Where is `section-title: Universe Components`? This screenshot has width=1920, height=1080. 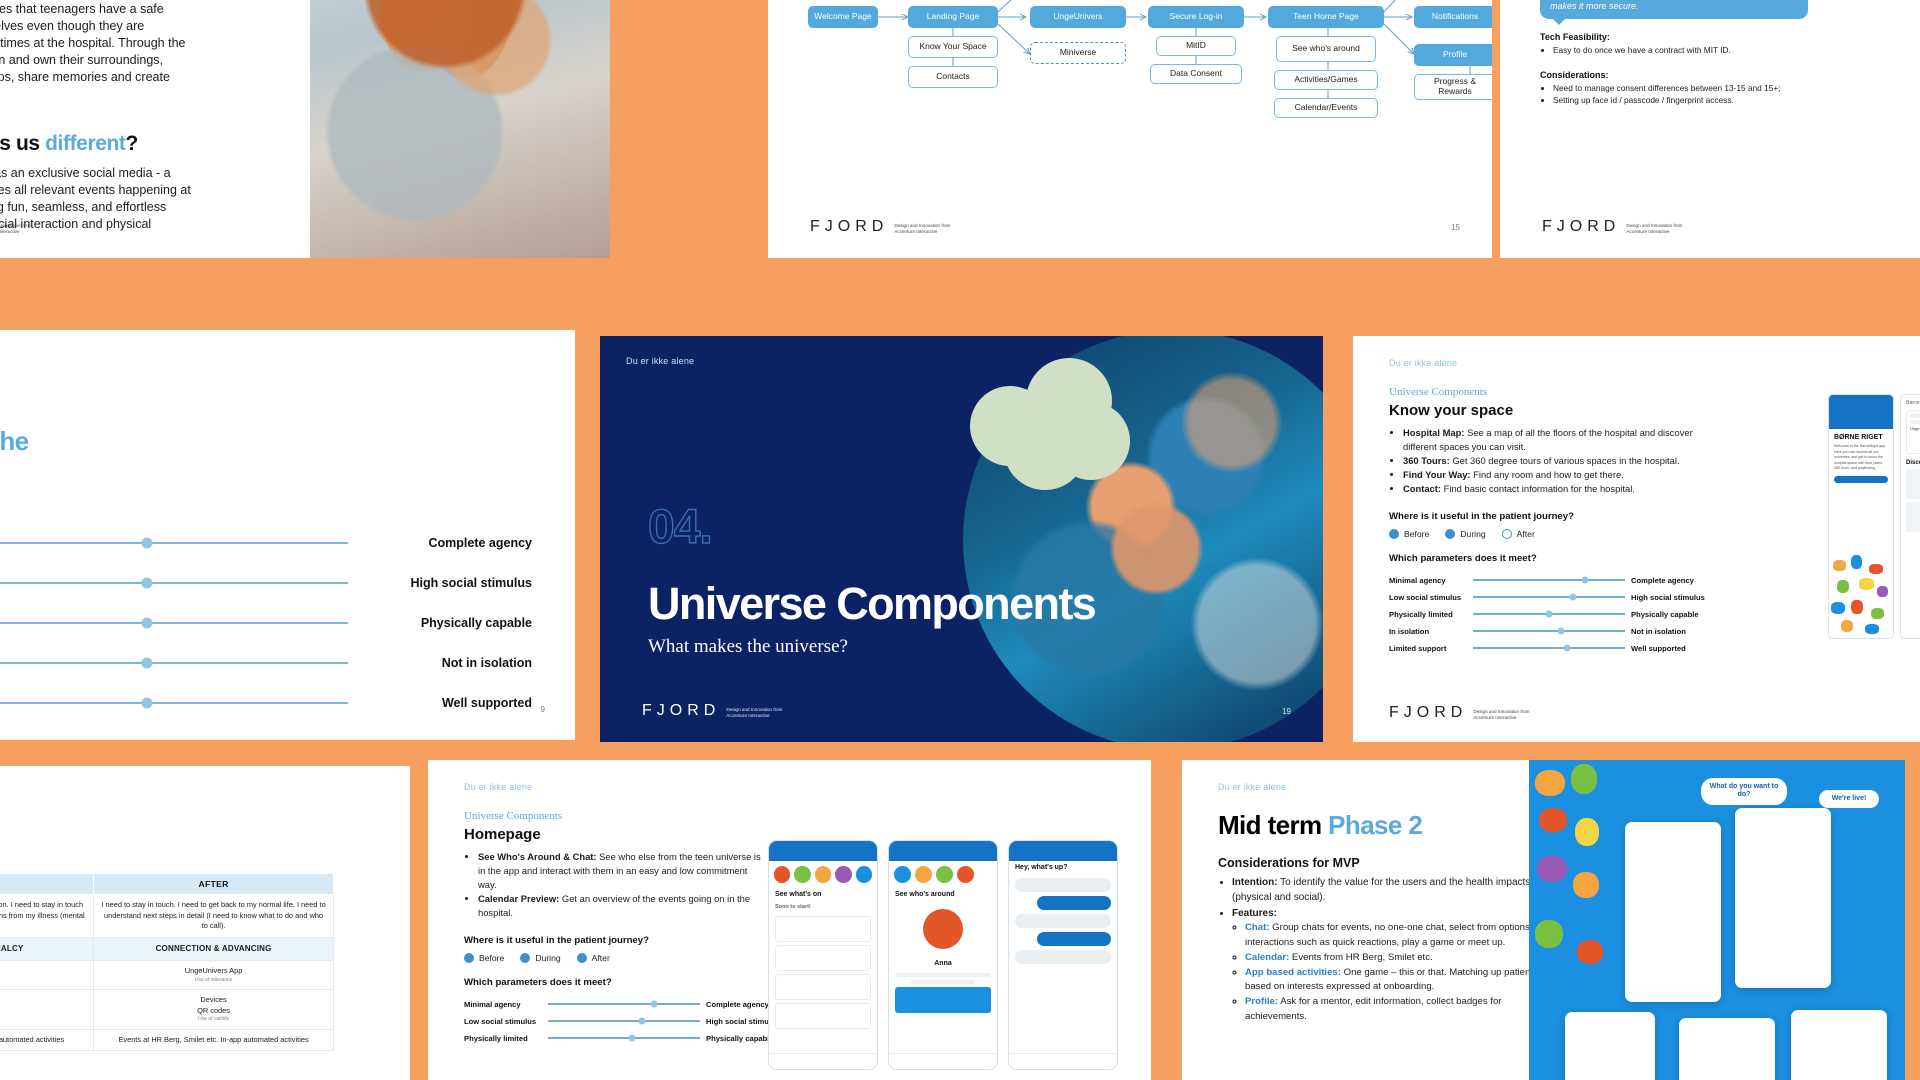 section-title: Universe Components is located at coordinates (872, 603).